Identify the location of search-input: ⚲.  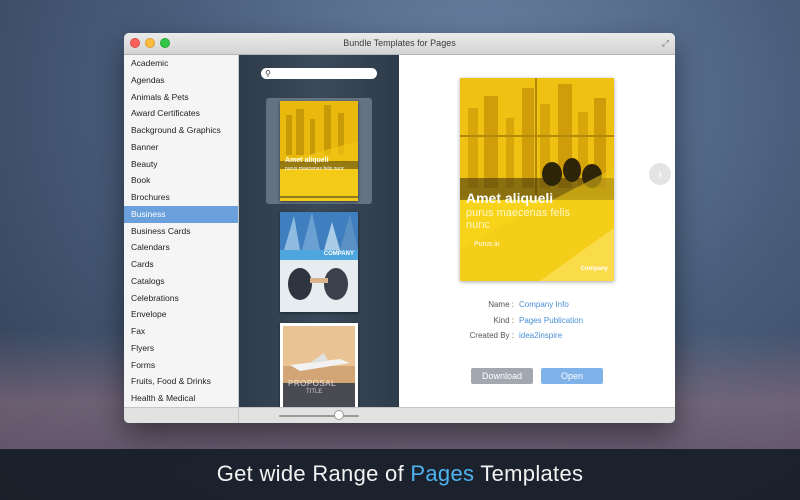
(319, 73).